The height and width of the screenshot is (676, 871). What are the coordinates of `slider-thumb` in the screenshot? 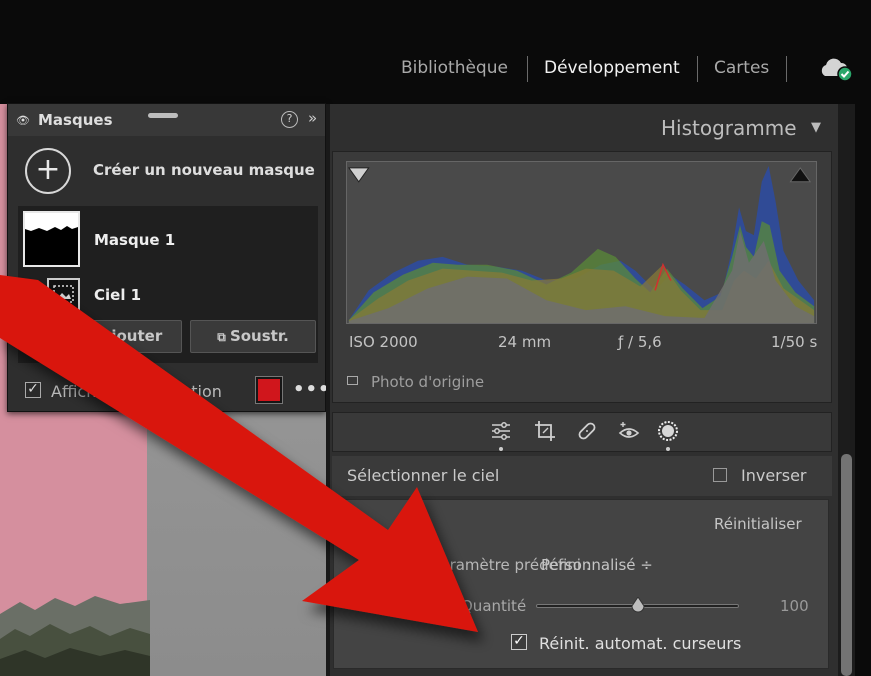 It's located at (638, 605).